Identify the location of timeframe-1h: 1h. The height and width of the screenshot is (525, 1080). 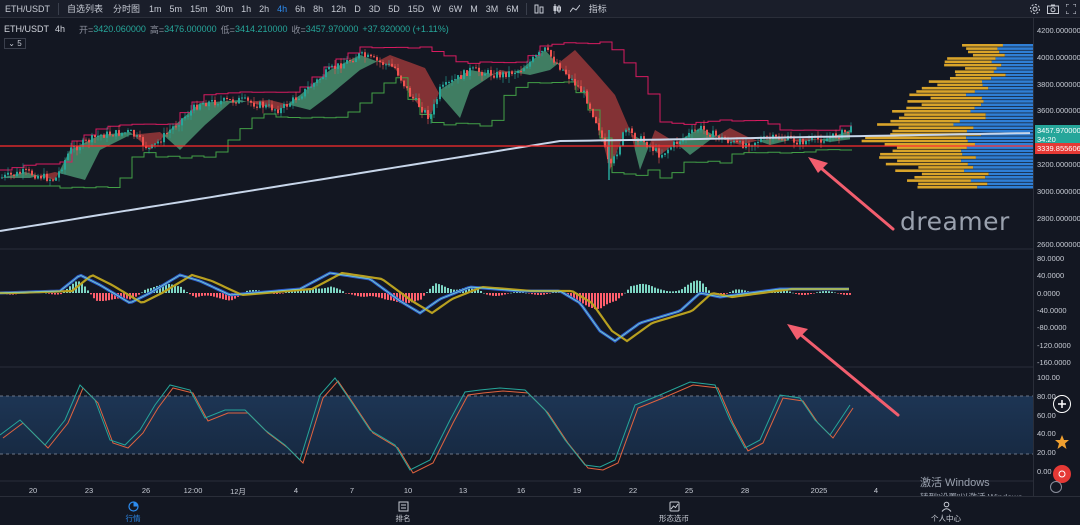
(246, 9).